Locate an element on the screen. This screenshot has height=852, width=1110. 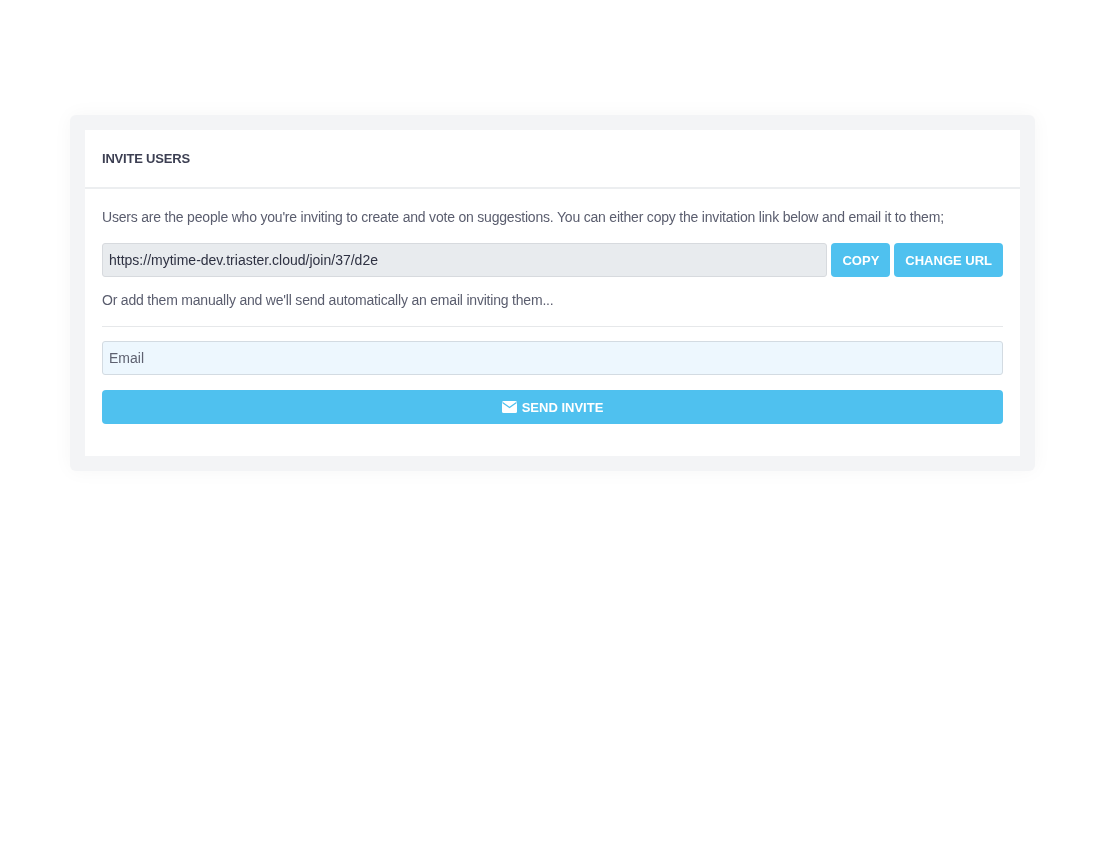
email-field: Email is located at coordinates (552, 358).